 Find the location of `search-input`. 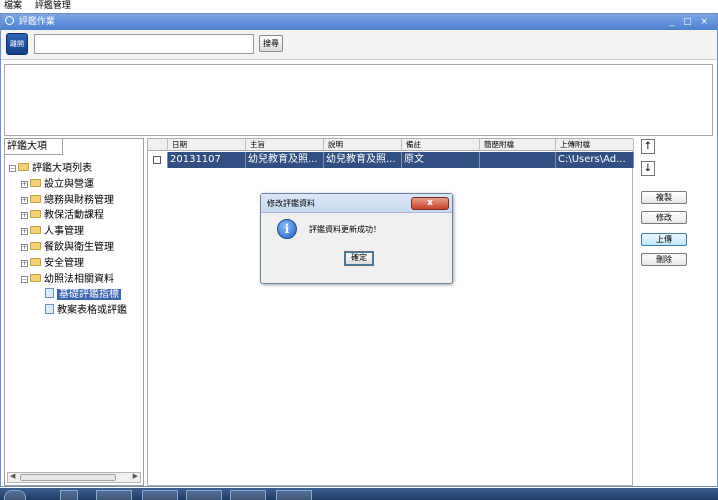

search-input is located at coordinates (144, 44).